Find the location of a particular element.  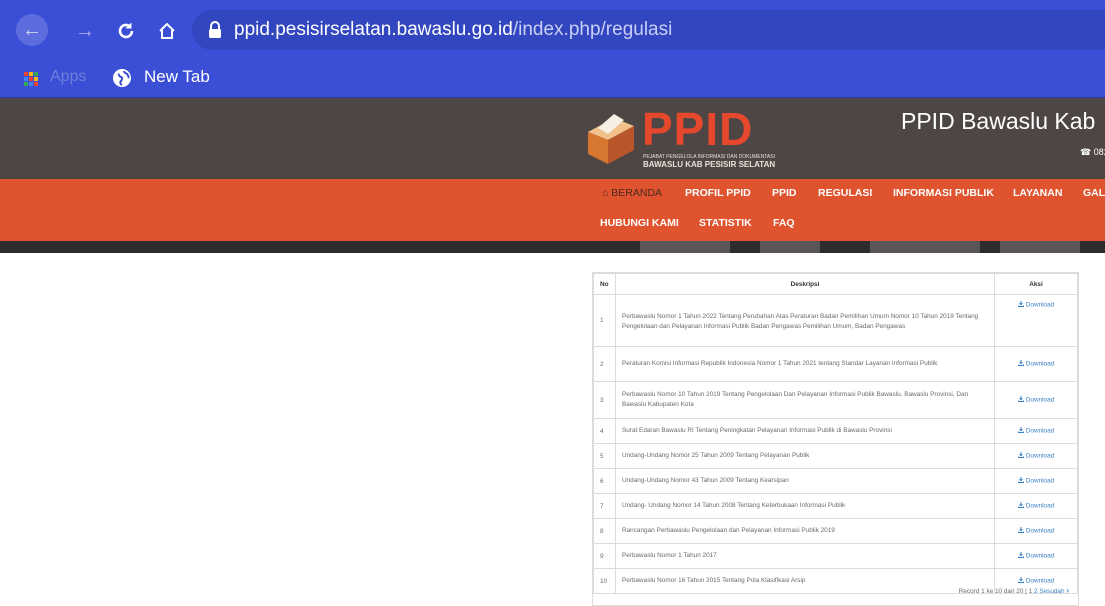

record-count: Record 1 ke 10 dari 20 | is located at coordinates (992, 591).